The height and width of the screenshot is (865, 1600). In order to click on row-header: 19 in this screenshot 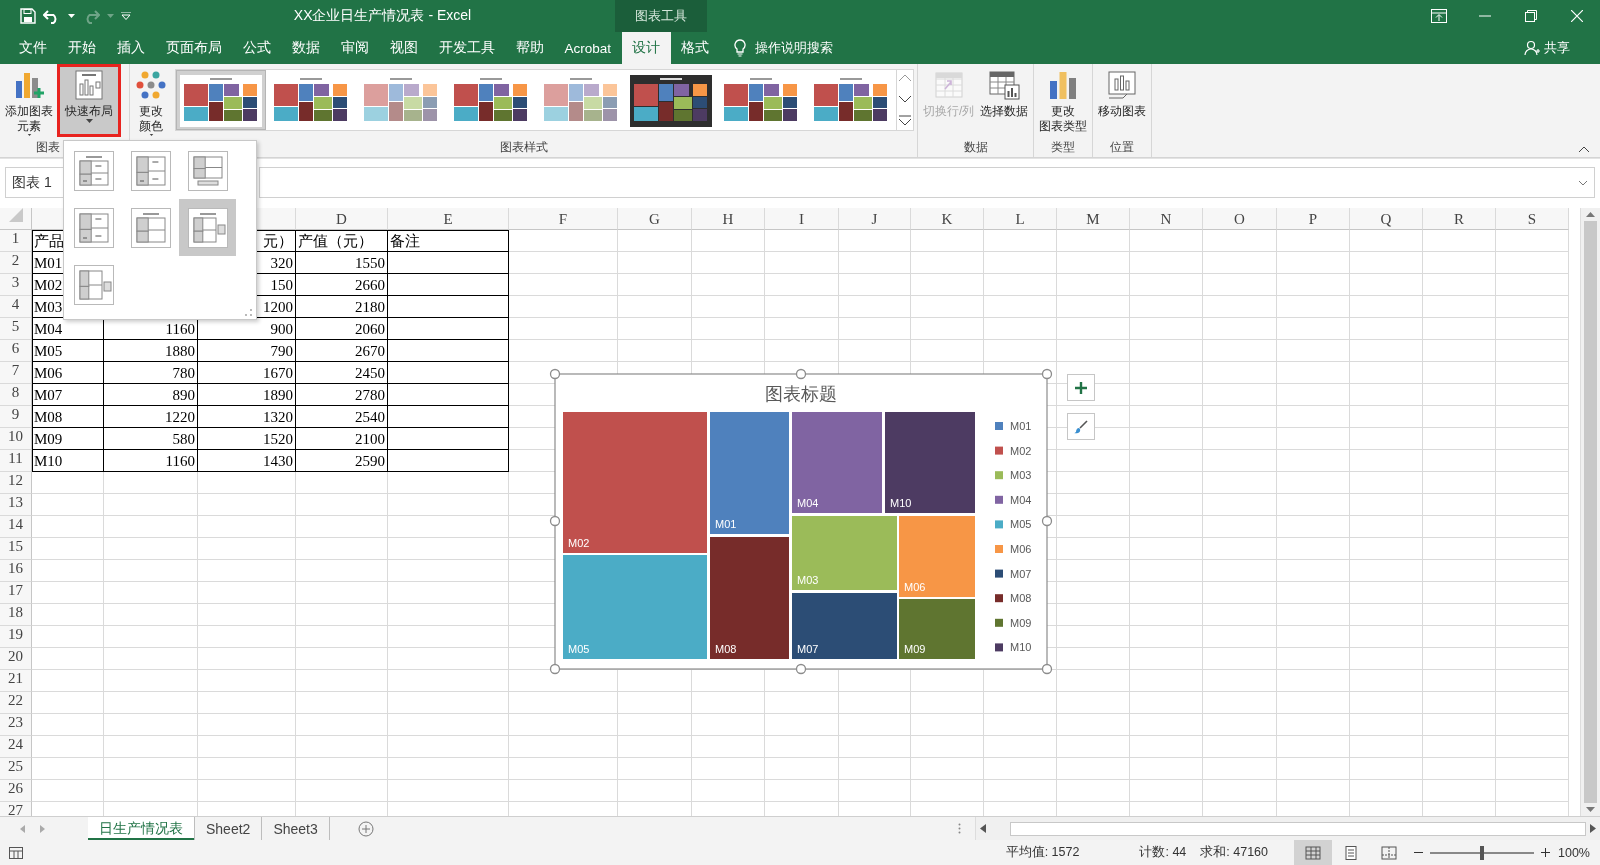, I will do `click(16, 637)`.